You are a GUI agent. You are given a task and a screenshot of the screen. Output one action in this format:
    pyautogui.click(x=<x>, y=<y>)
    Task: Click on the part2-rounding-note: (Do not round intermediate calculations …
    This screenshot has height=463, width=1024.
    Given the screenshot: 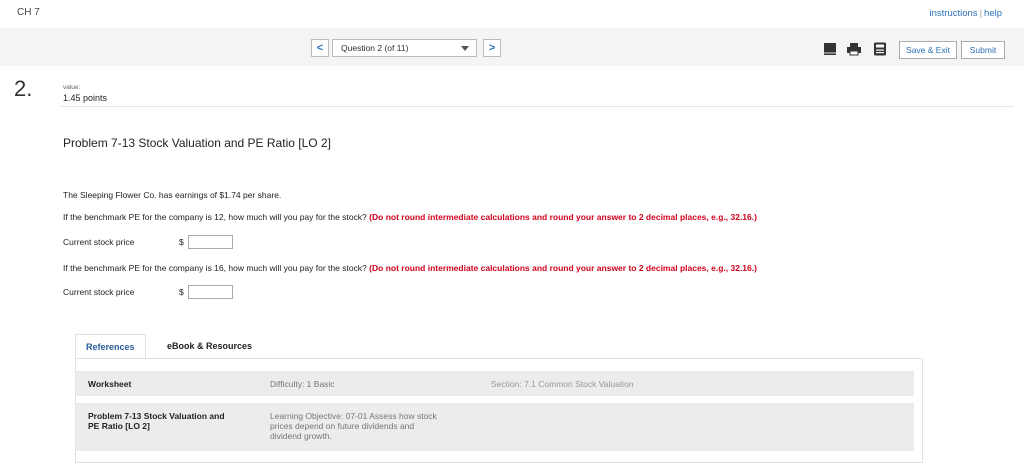 What is the action you would take?
    pyautogui.click(x=563, y=268)
    